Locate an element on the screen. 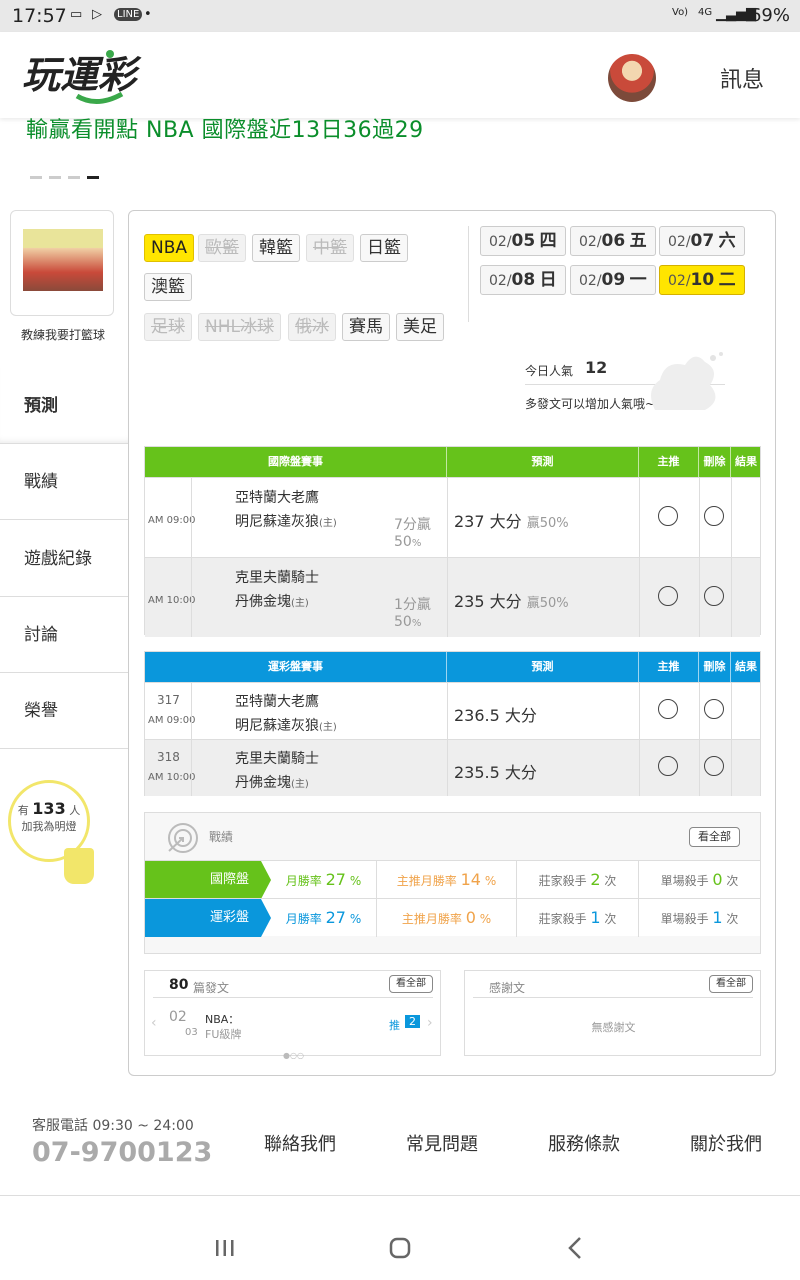 The image size is (800, 1280). footer-contact-link: 聯絡我們 is located at coordinates (300, 1143).